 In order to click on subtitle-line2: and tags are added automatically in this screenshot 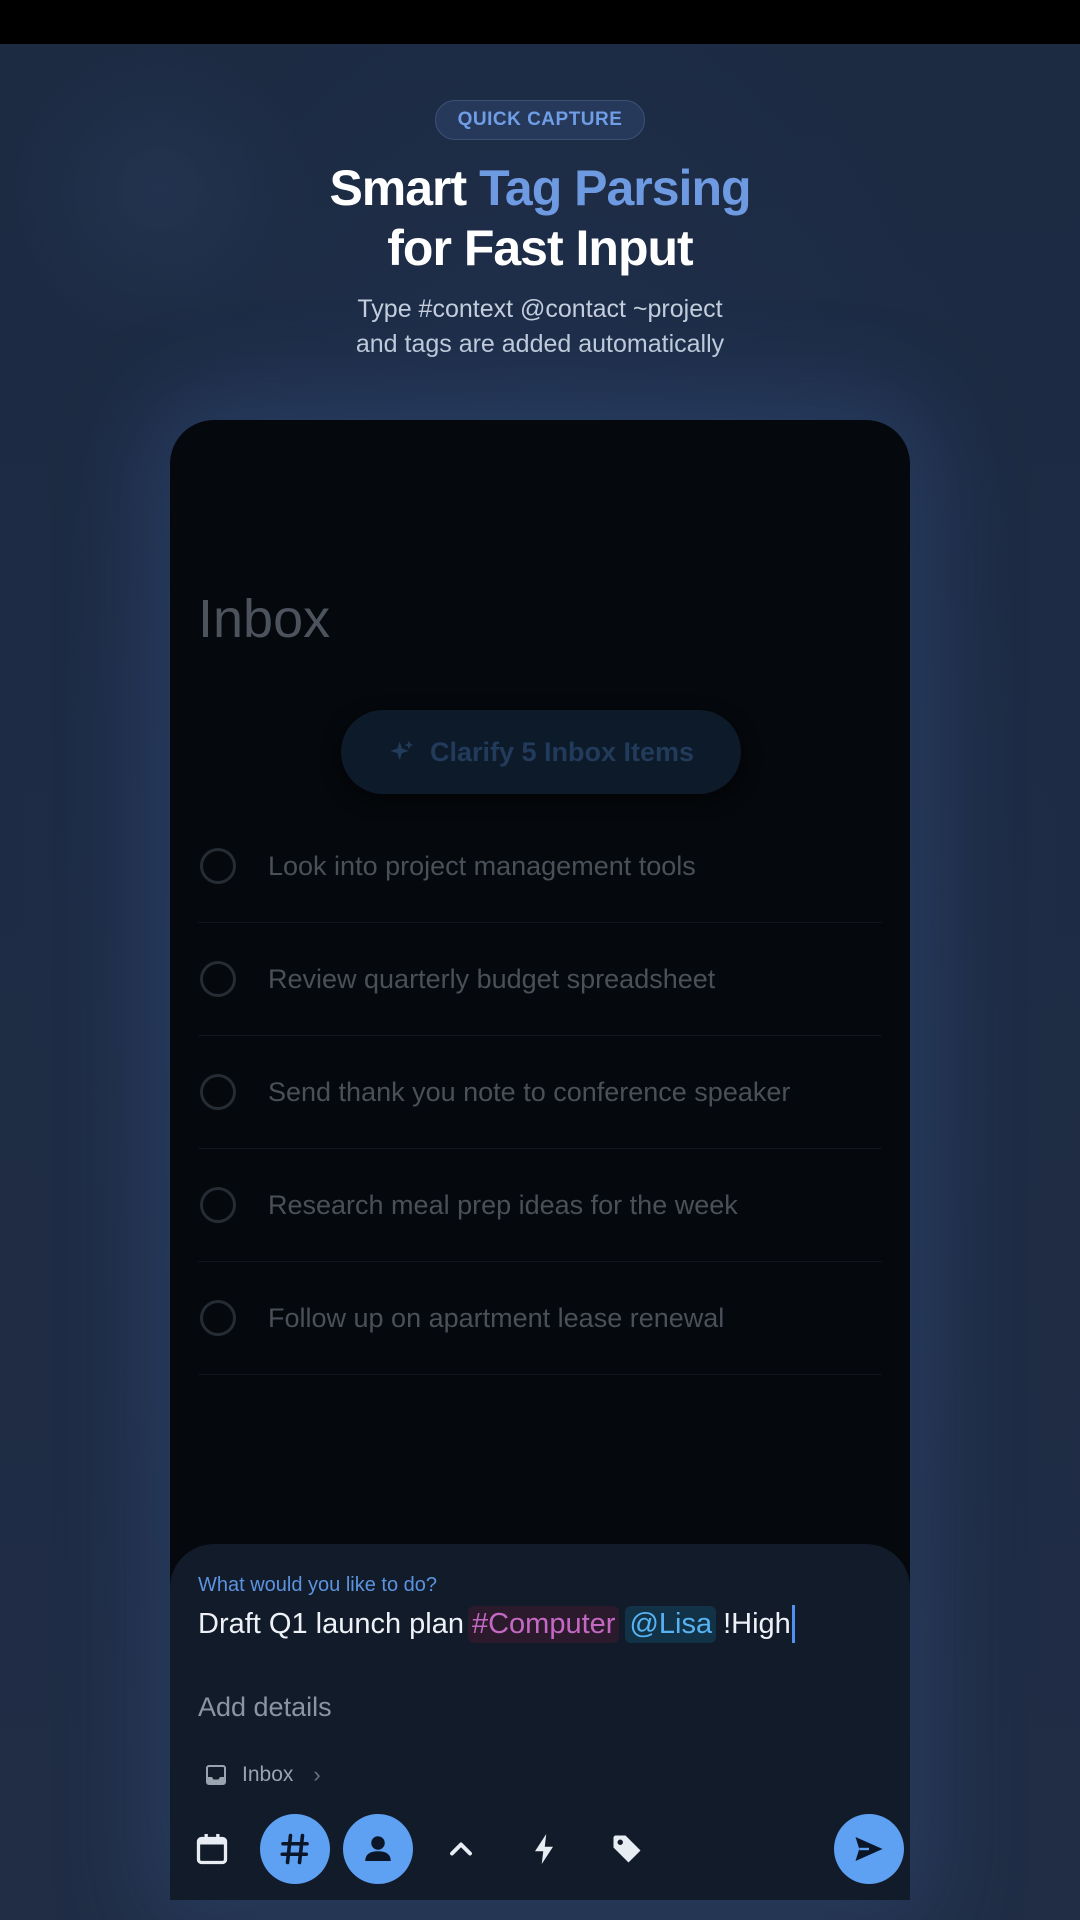, I will do `click(540, 344)`.